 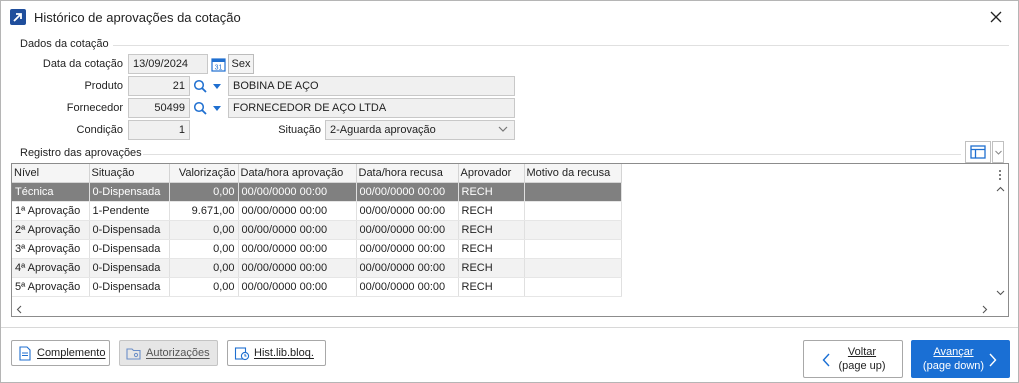 I want to click on voltar-sublabel: (page up), so click(x=862, y=366).